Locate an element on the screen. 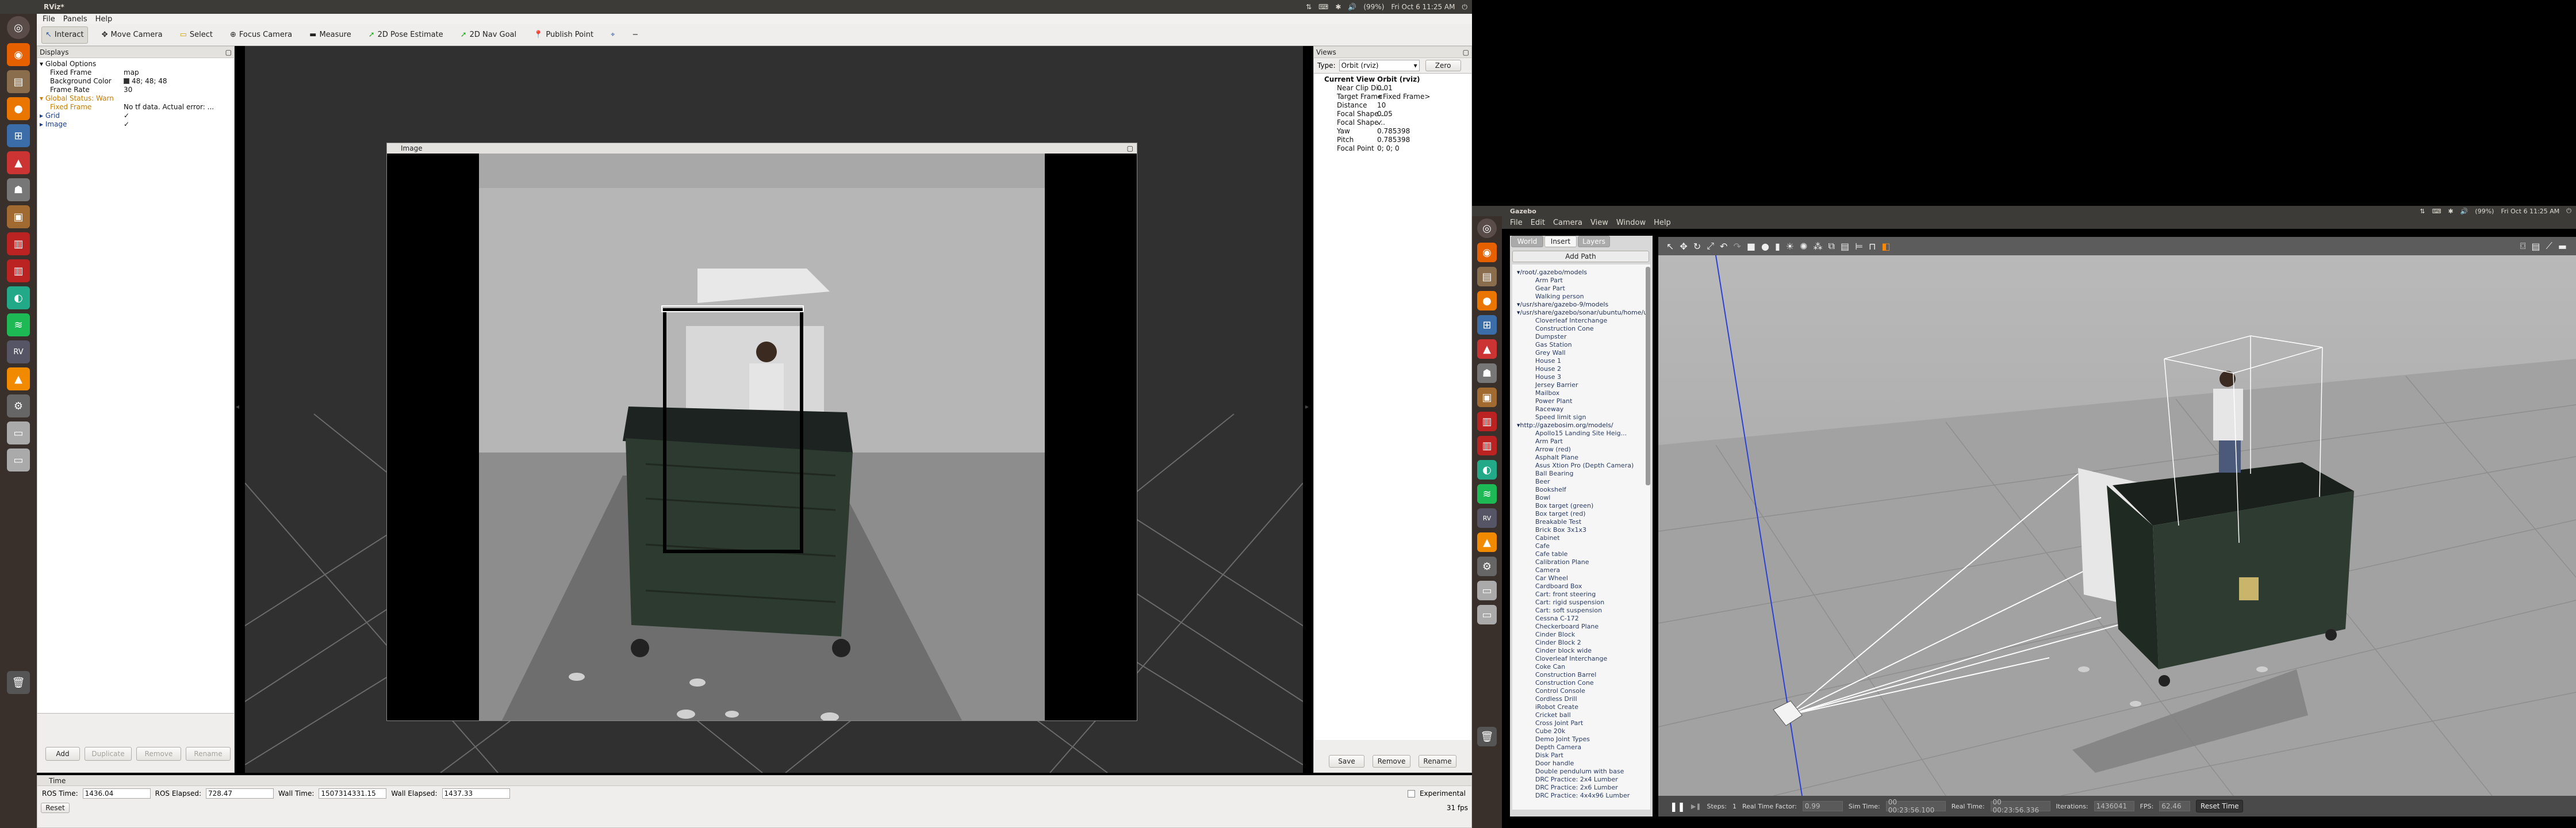 Image resolution: width=2576 pixels, height=828 pixels. model-list-item: Cinder block wide is located at coordinates (1581, 650).